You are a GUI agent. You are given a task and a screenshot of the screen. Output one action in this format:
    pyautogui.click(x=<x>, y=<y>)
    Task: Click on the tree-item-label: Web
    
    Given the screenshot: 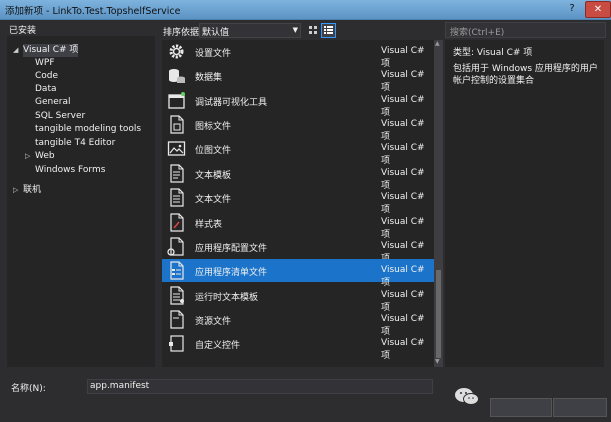 What is the action you would take?
    pyautogui.click(x=45, y=156)
    